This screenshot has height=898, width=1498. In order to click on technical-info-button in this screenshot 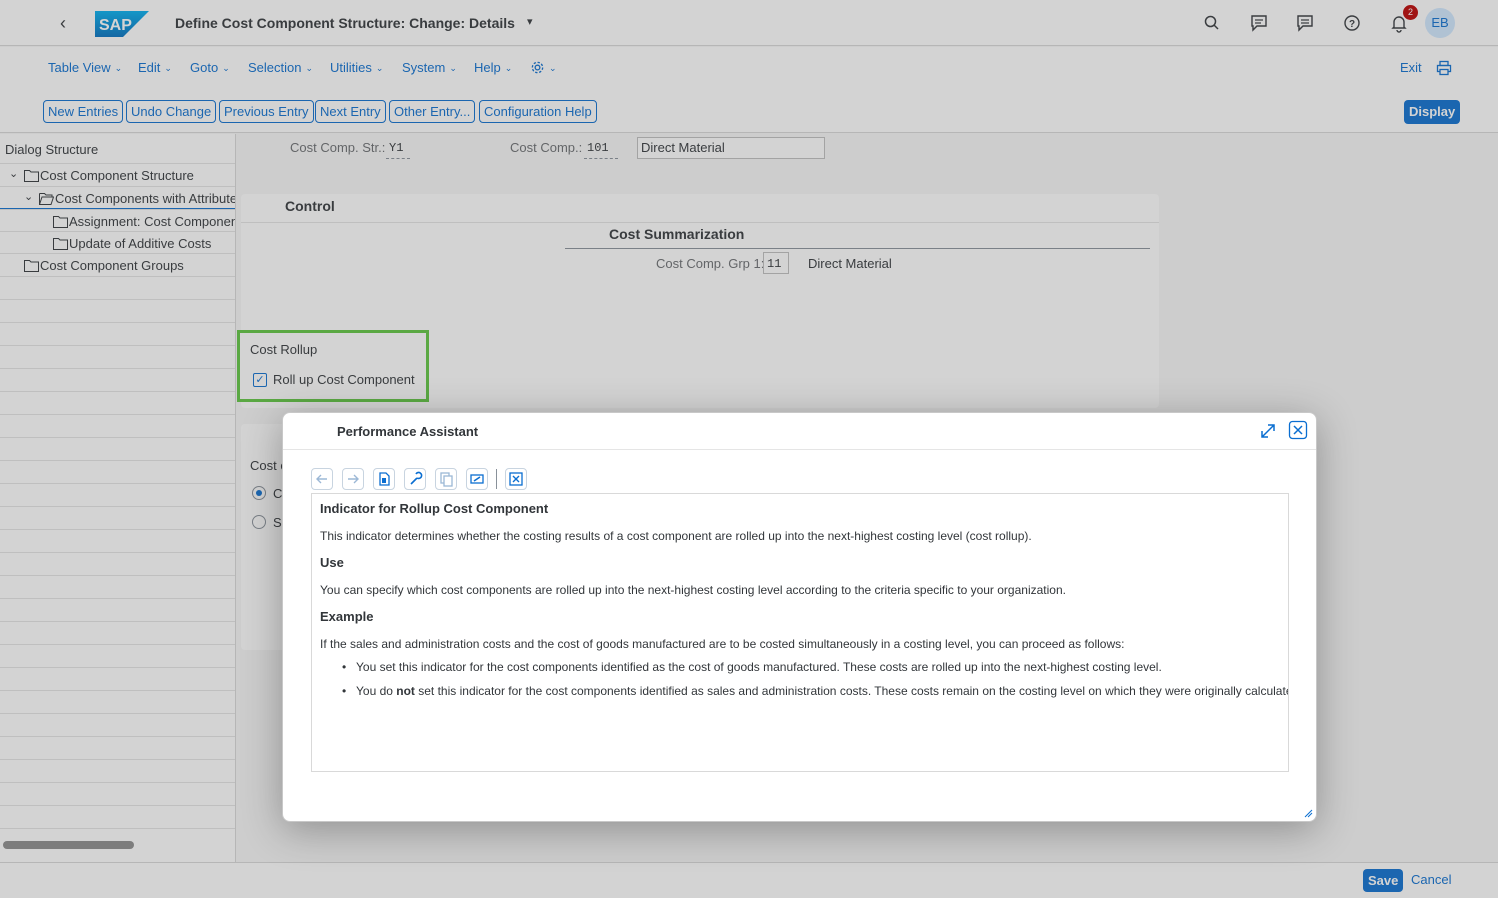, I will do `click(415, 479)`.